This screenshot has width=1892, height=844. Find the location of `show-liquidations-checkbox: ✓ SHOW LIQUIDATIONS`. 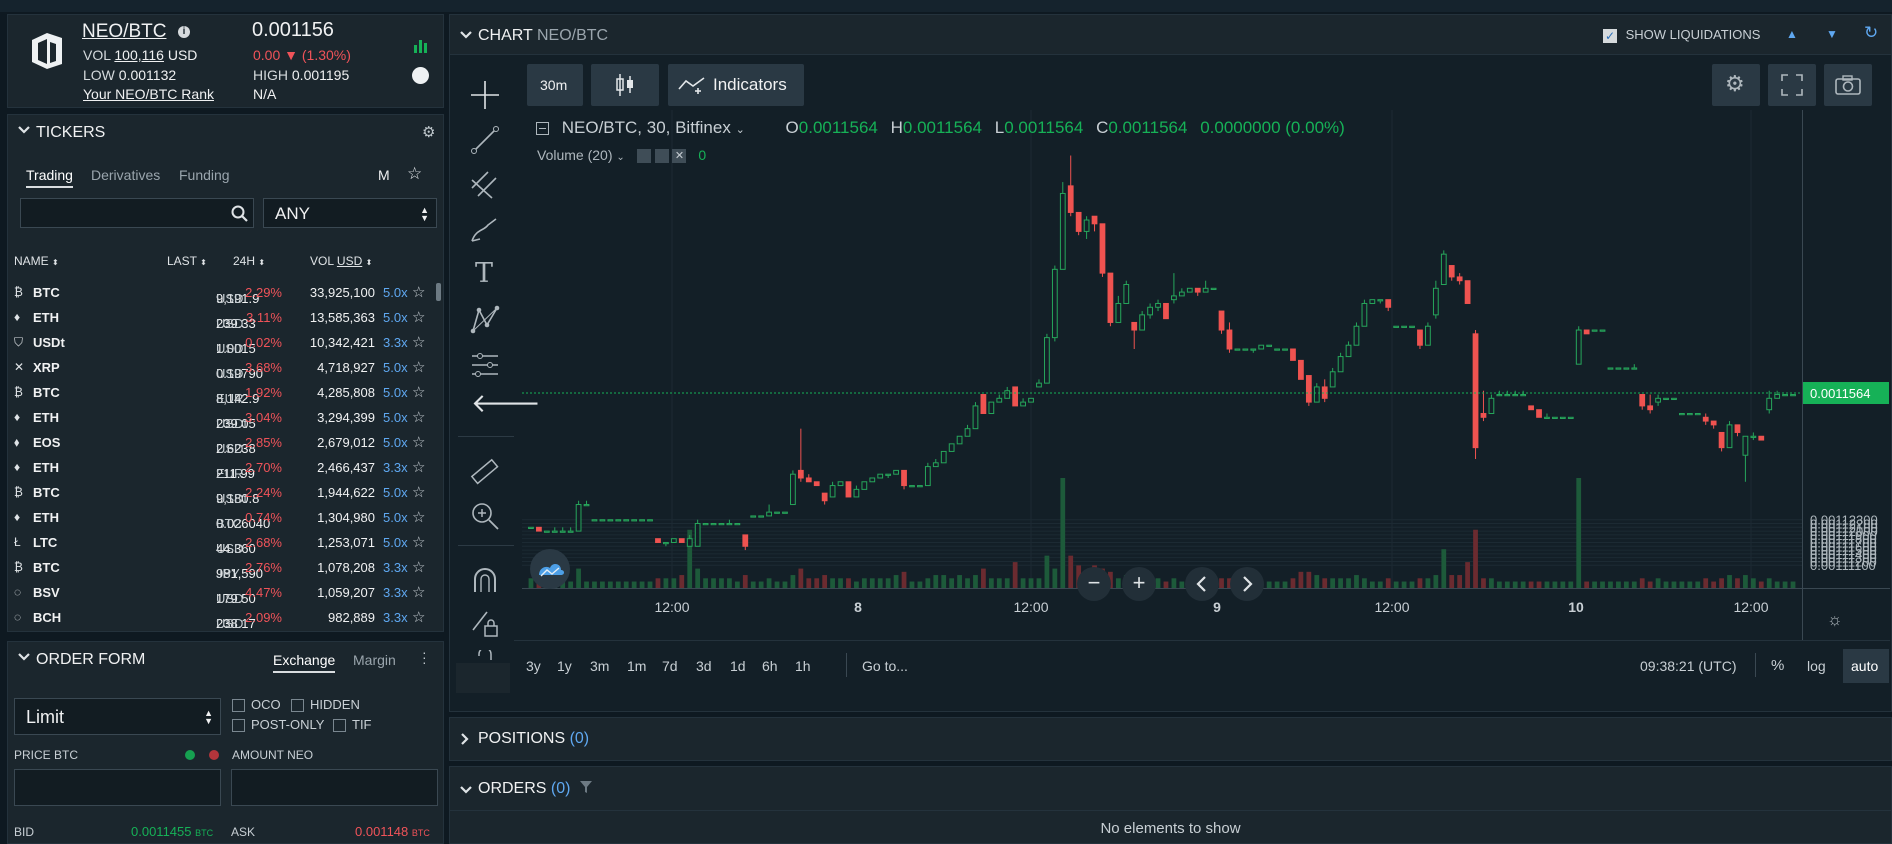

show-liquidations-checkbox: ✓ SHOW LIQUIDATIONS is located at coordinates (1681, 35).